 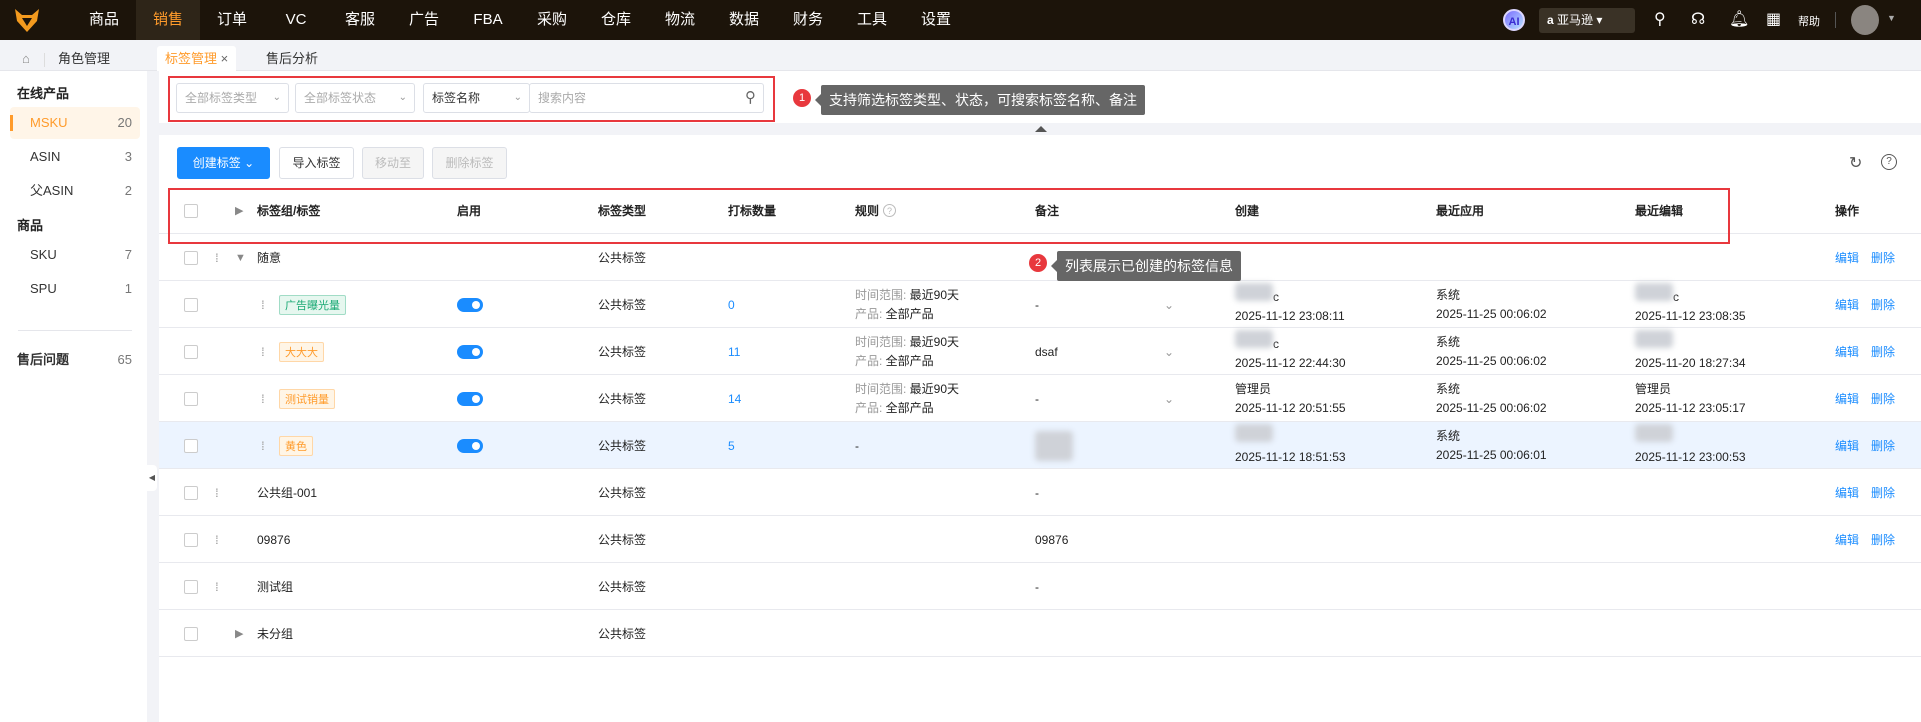 I want to click on bell-icon: 🔔︎, so click(x=1739, y=20).